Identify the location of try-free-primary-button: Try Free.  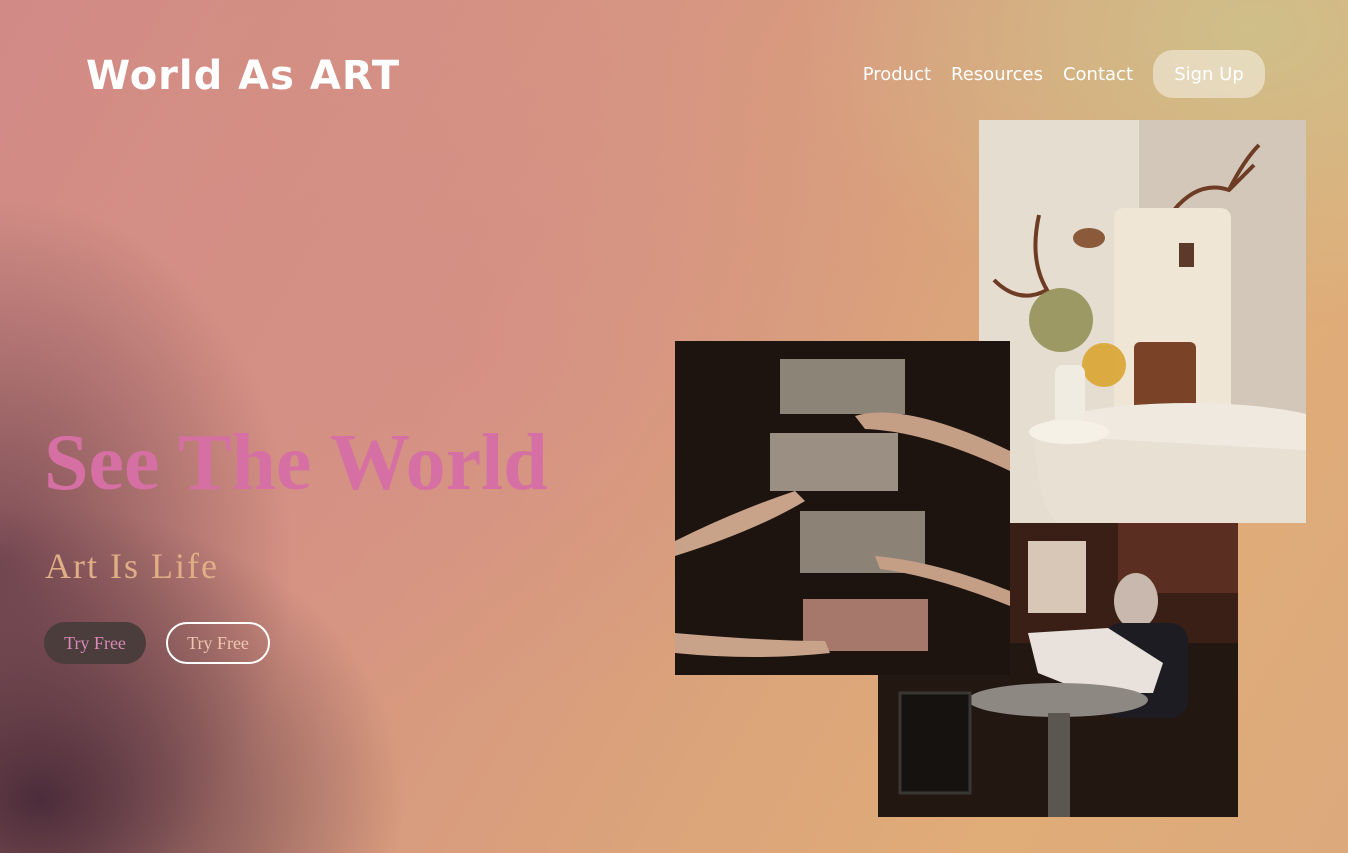
(95, 643).